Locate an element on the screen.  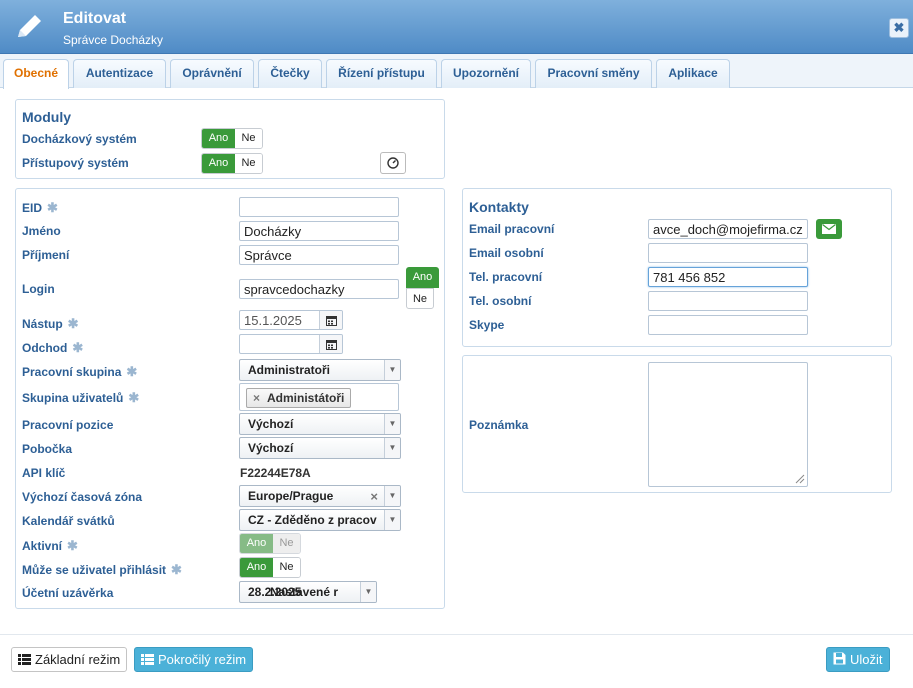
user-group-tag: × Administátoři is located at coordinates (299, 398).